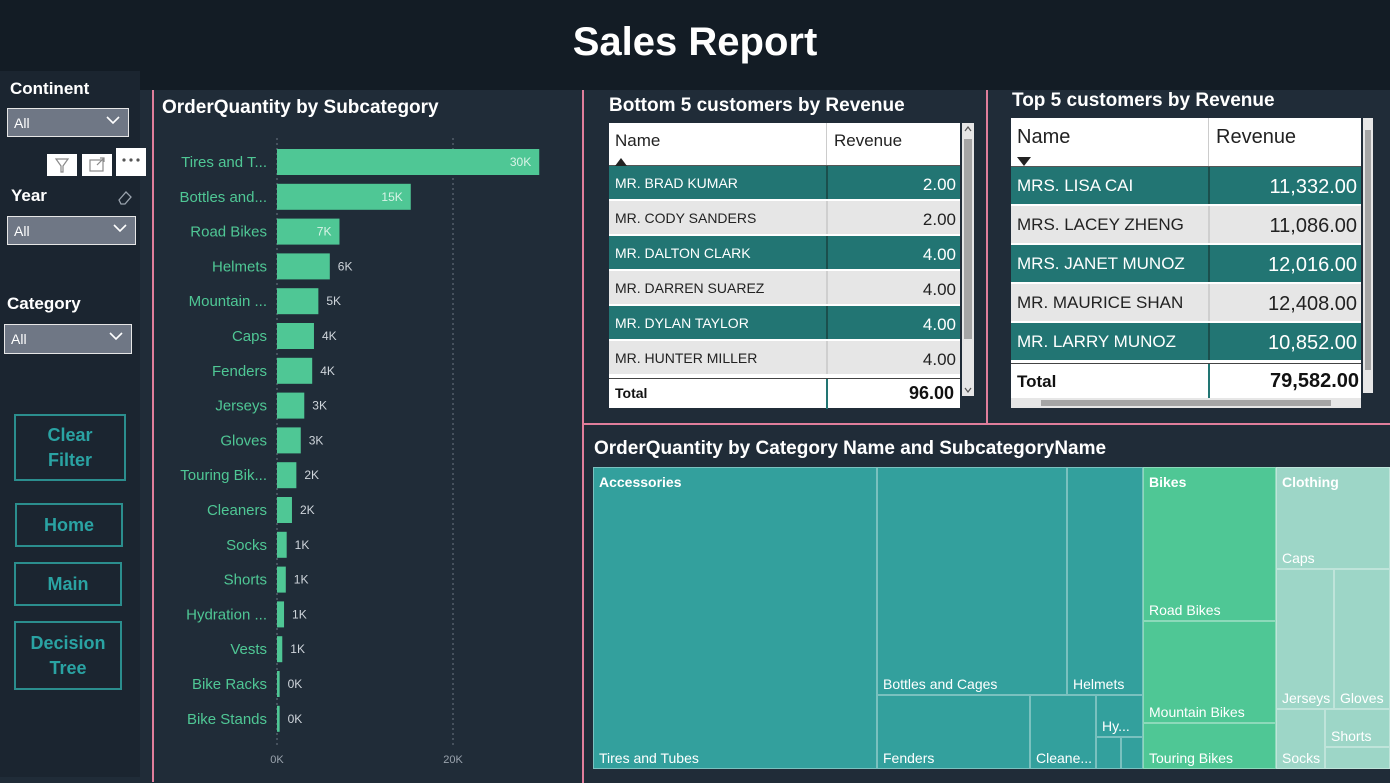  I want to click on bottom5-revenue-value: 4.00, so click(939, 254).